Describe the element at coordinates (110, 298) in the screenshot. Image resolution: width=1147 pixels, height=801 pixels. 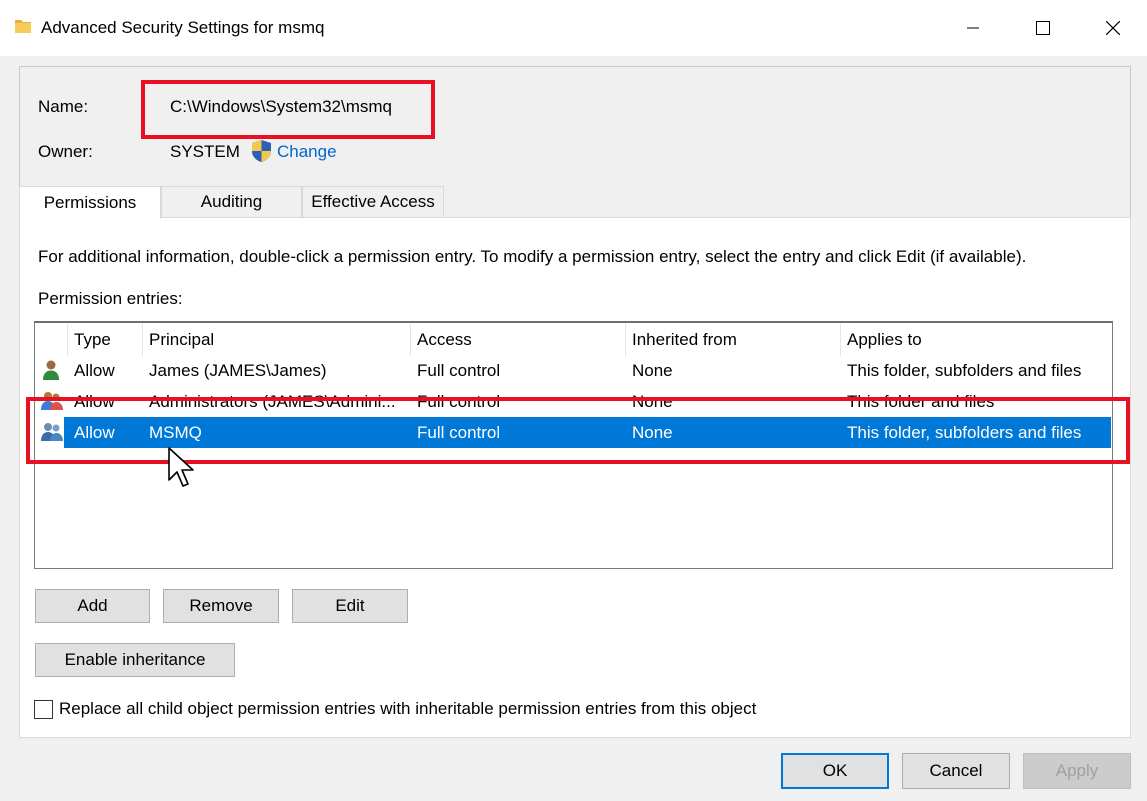
I see `permission-entries-label: Permission entries:` at that location.